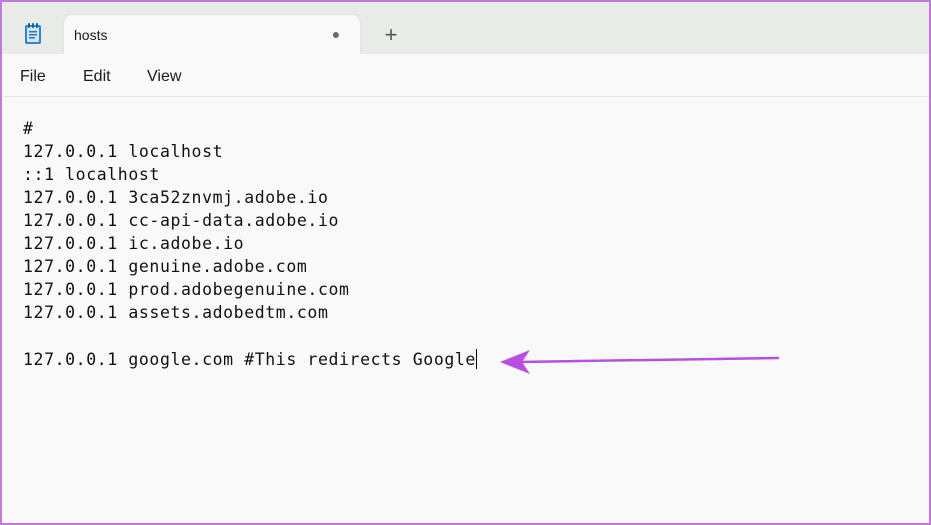  I want to click on text-line: 127.0.0.1 genuine.adobe.com, so click(165, 266).